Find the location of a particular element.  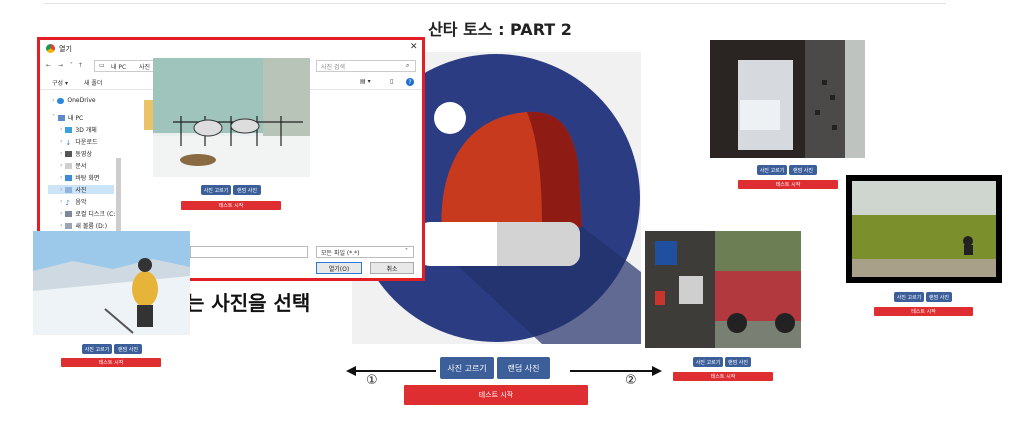

tree-item-onedrive: › OneDrive is located at coordinates (74, 100).